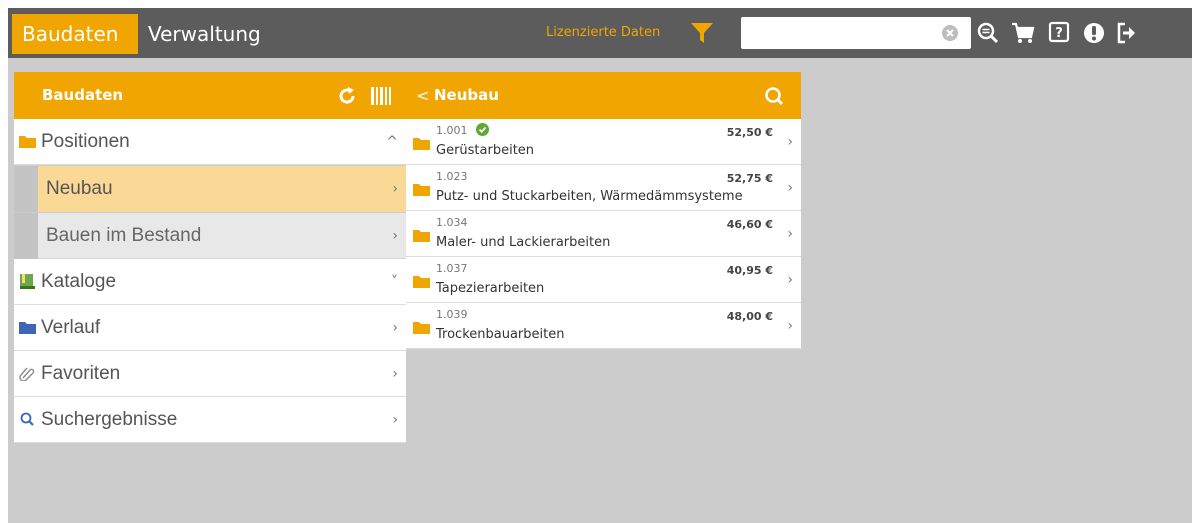 The width and height of the screenshot is (1192, 523). Describe the element at coordinates (950, 33) in the screenshot. I see `clear-search-icon` at that location.